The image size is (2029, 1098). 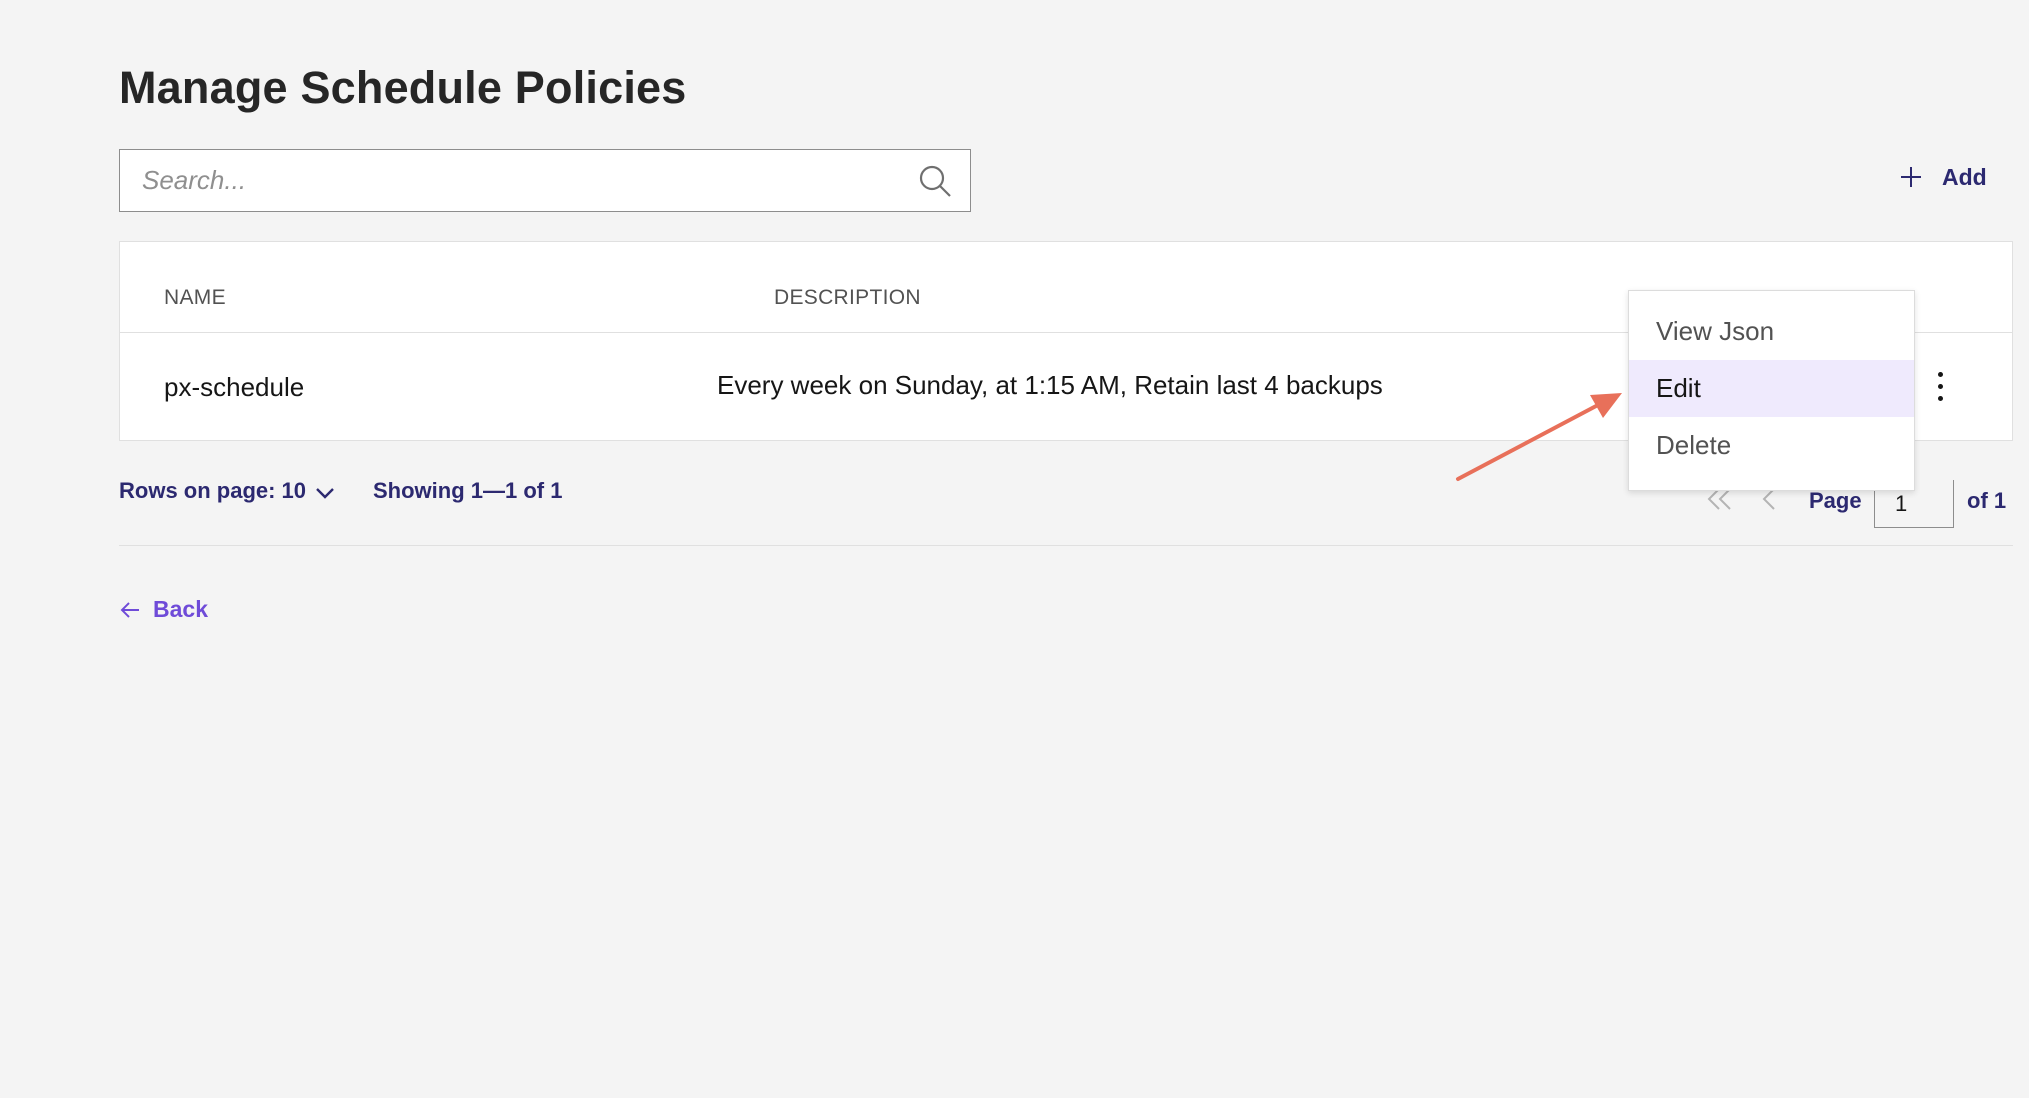 What do you see at coordinates (1911, 177) in the screenshot?
I see `plus-icon` at bounding box center [1911, 177].